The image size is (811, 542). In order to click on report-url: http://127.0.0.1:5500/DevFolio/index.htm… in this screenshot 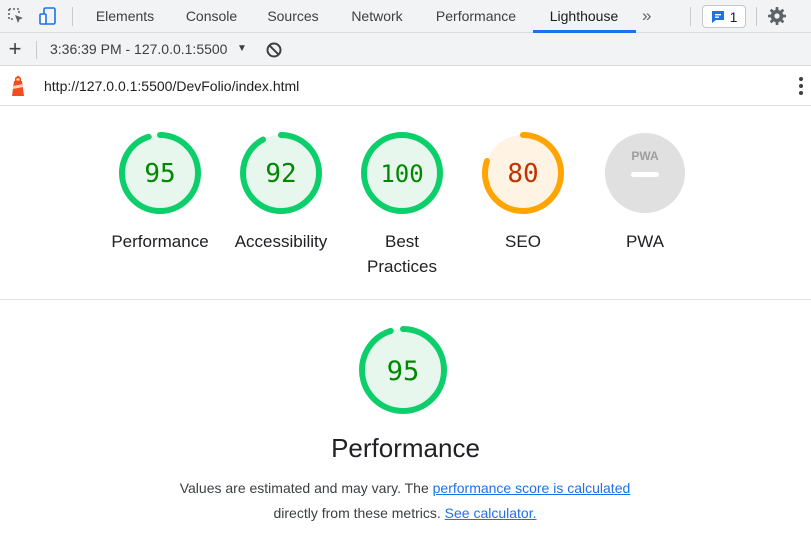, I will do `click(171, 86)`.